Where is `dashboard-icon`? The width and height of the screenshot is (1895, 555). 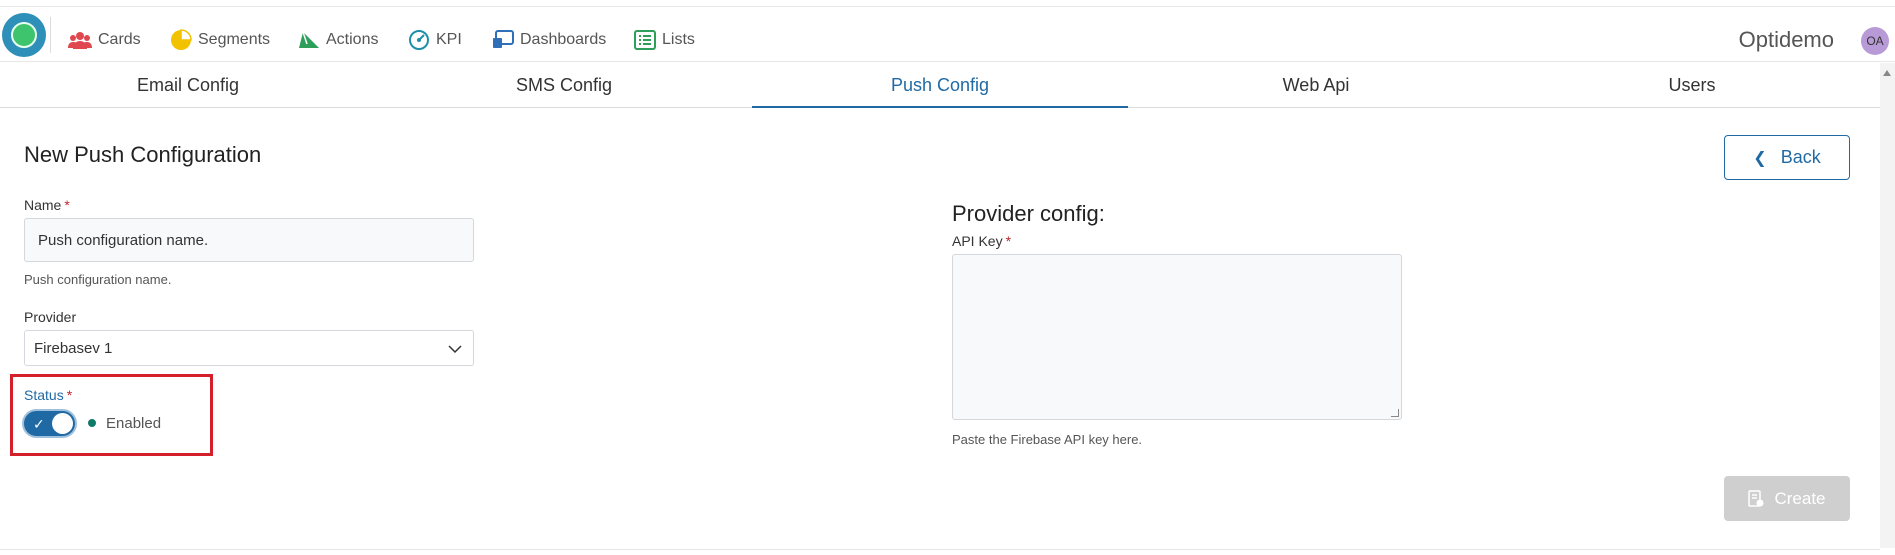
dashboard-icon is located at coordinates (503, 39).